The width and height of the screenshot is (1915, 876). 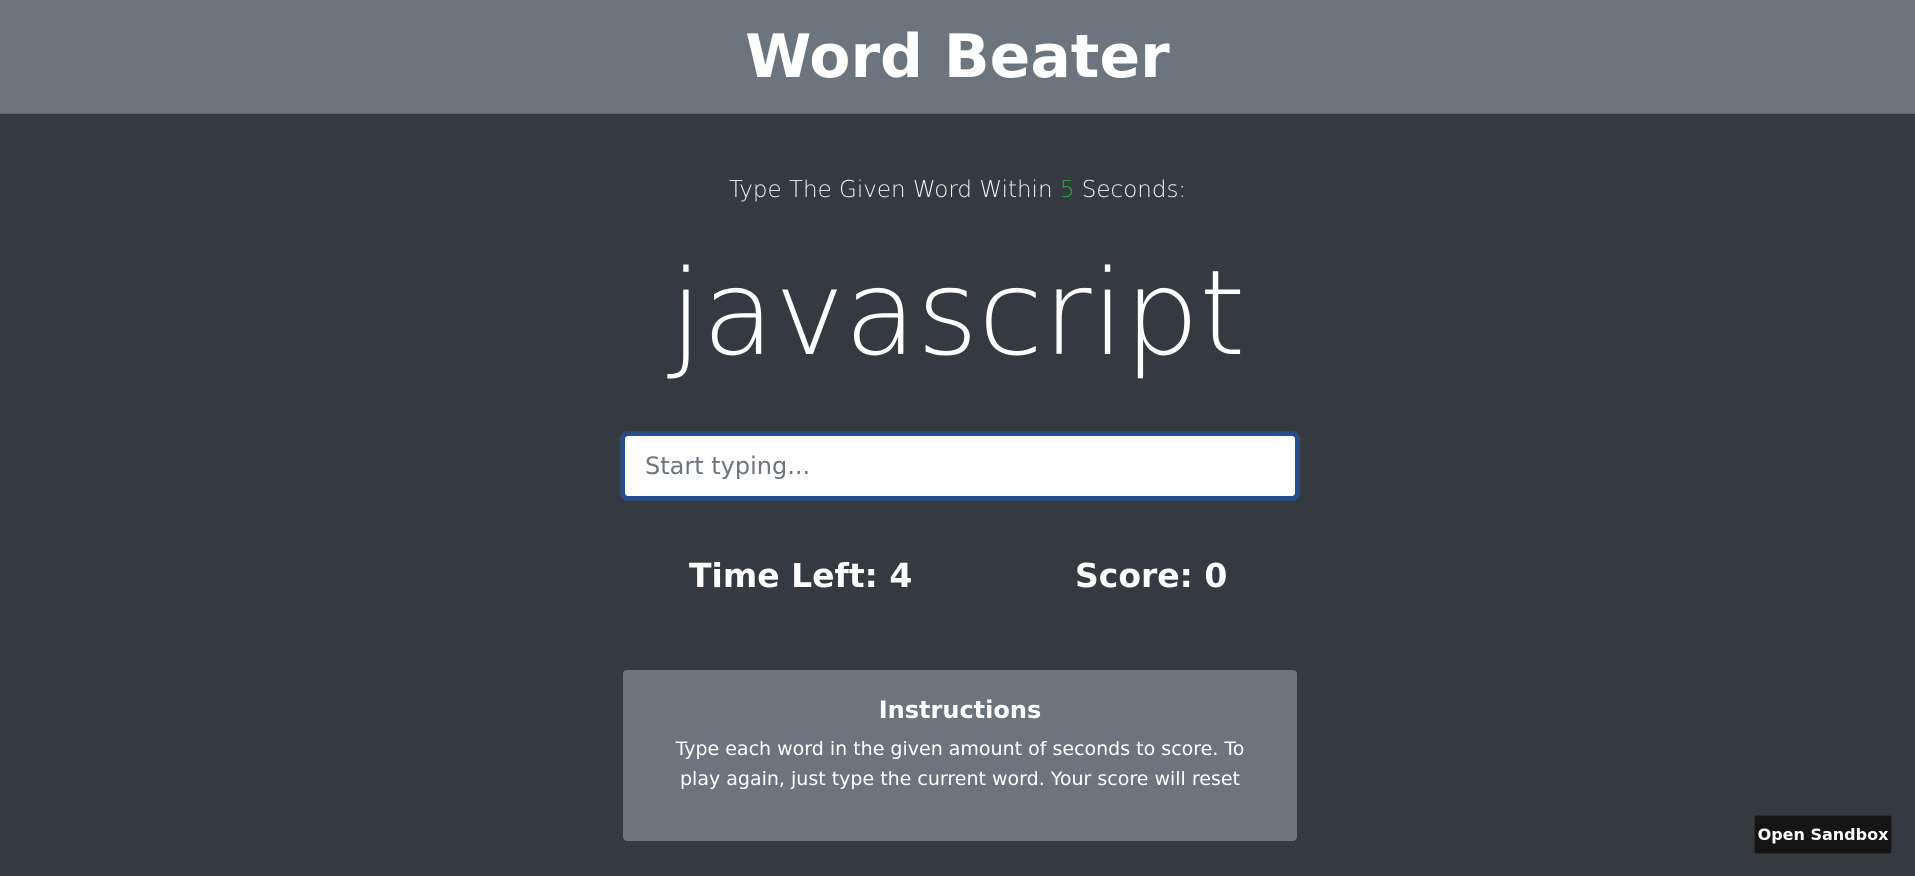 What do you see at coordinates (1130, 190) in the screenshot?
I see `prompt-suffix: Seconds:` at bounding box center [1130, 190].